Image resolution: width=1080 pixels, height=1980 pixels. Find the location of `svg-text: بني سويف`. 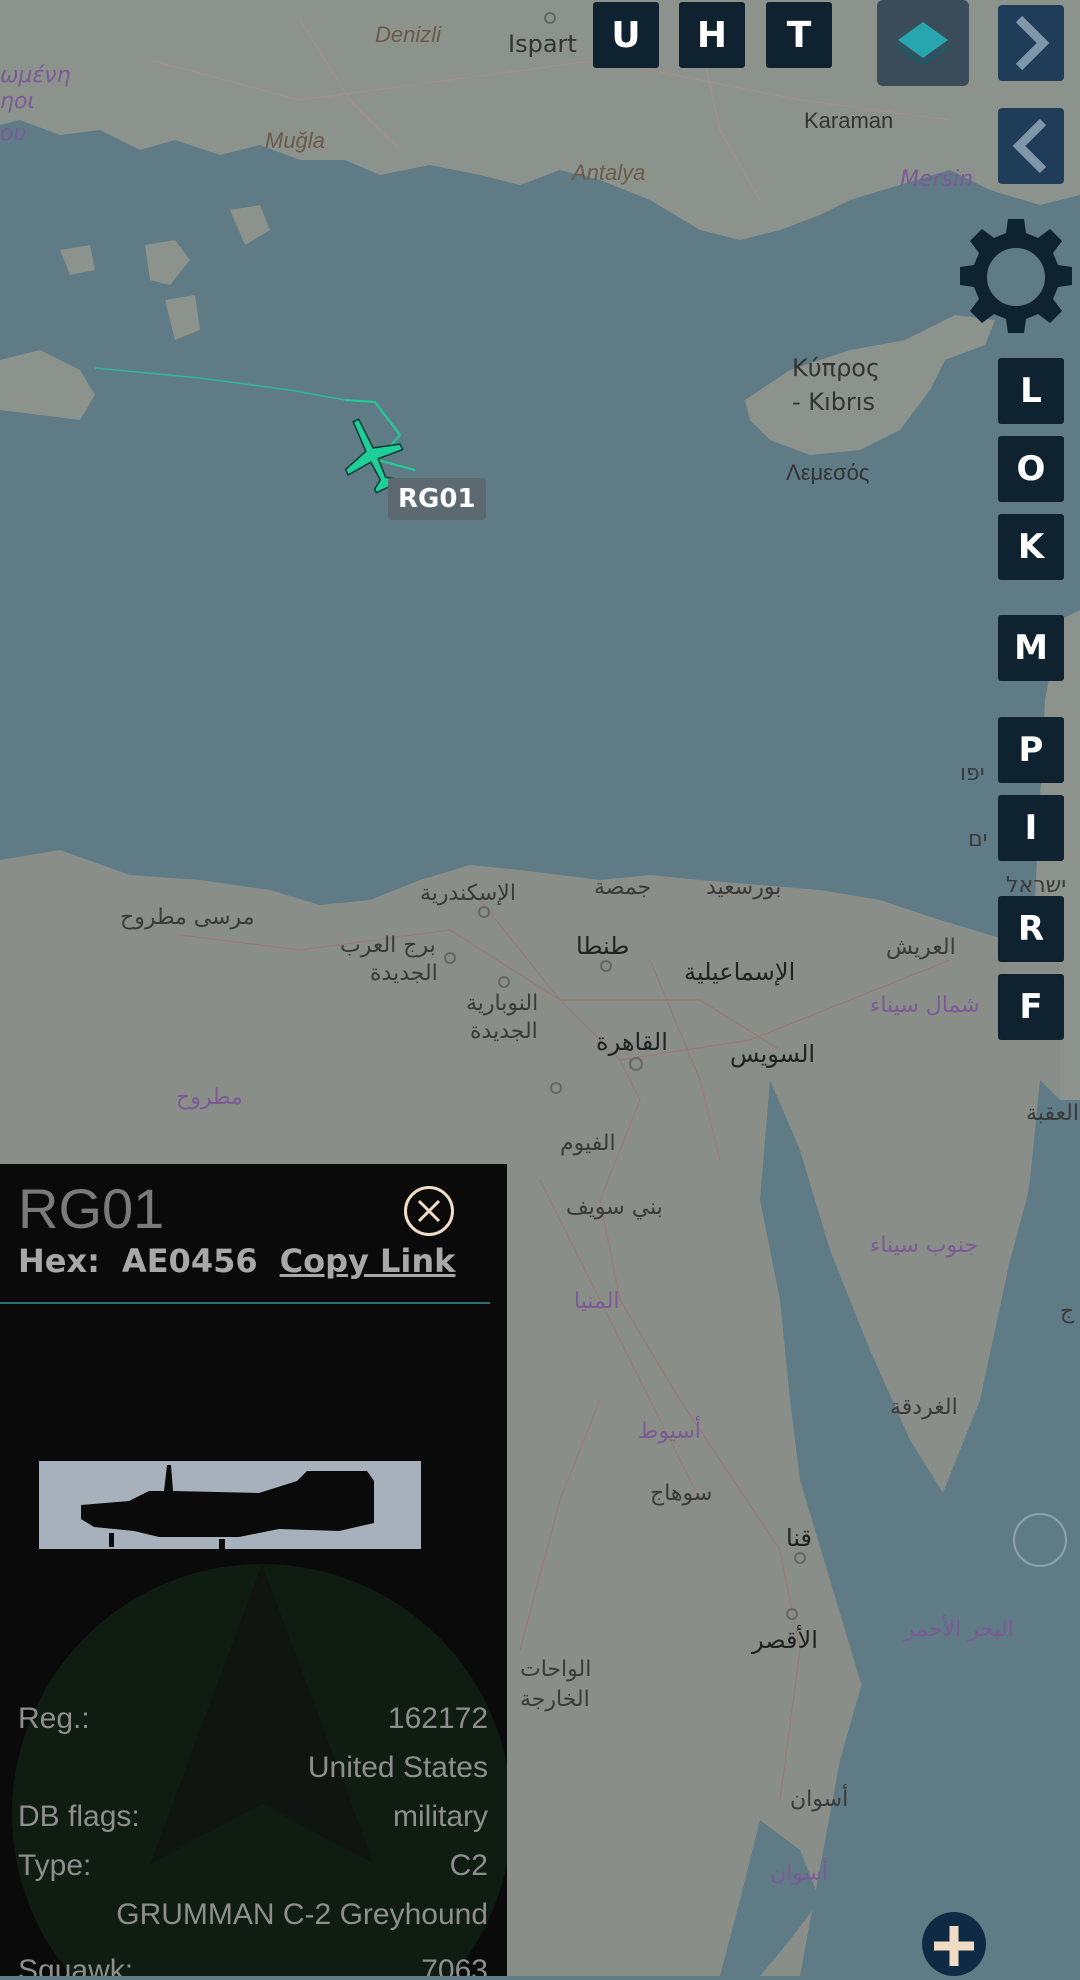

svg-text: بني سويف is located at coordinates (614, 1207).